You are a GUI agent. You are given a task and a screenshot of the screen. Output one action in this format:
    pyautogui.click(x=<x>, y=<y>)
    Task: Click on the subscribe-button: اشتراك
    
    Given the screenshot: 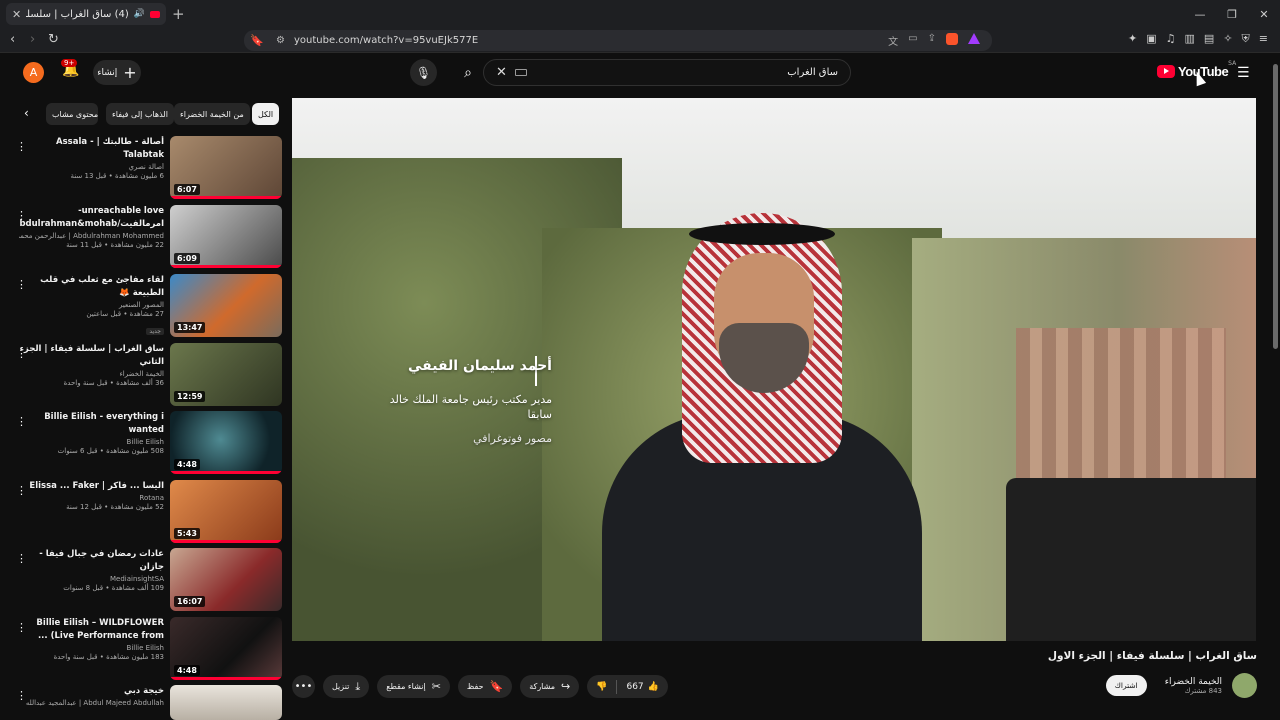 What is the action you would take?
    pyautogui.click(x=1126, y=685)
    